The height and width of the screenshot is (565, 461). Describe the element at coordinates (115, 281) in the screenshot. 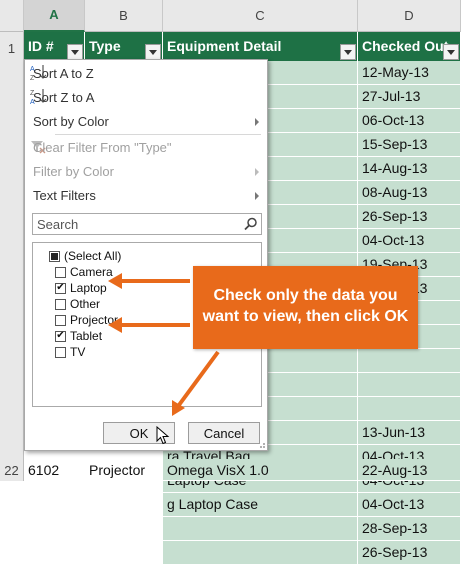

I see `arrow-to-laptop-head` at that location.